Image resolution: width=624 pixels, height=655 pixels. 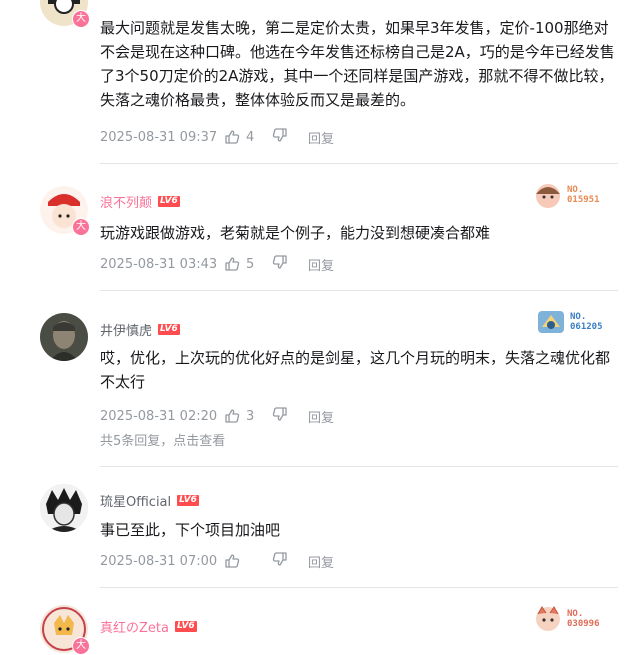 I want to click on like-count: 5, so click(x=250, y=264).